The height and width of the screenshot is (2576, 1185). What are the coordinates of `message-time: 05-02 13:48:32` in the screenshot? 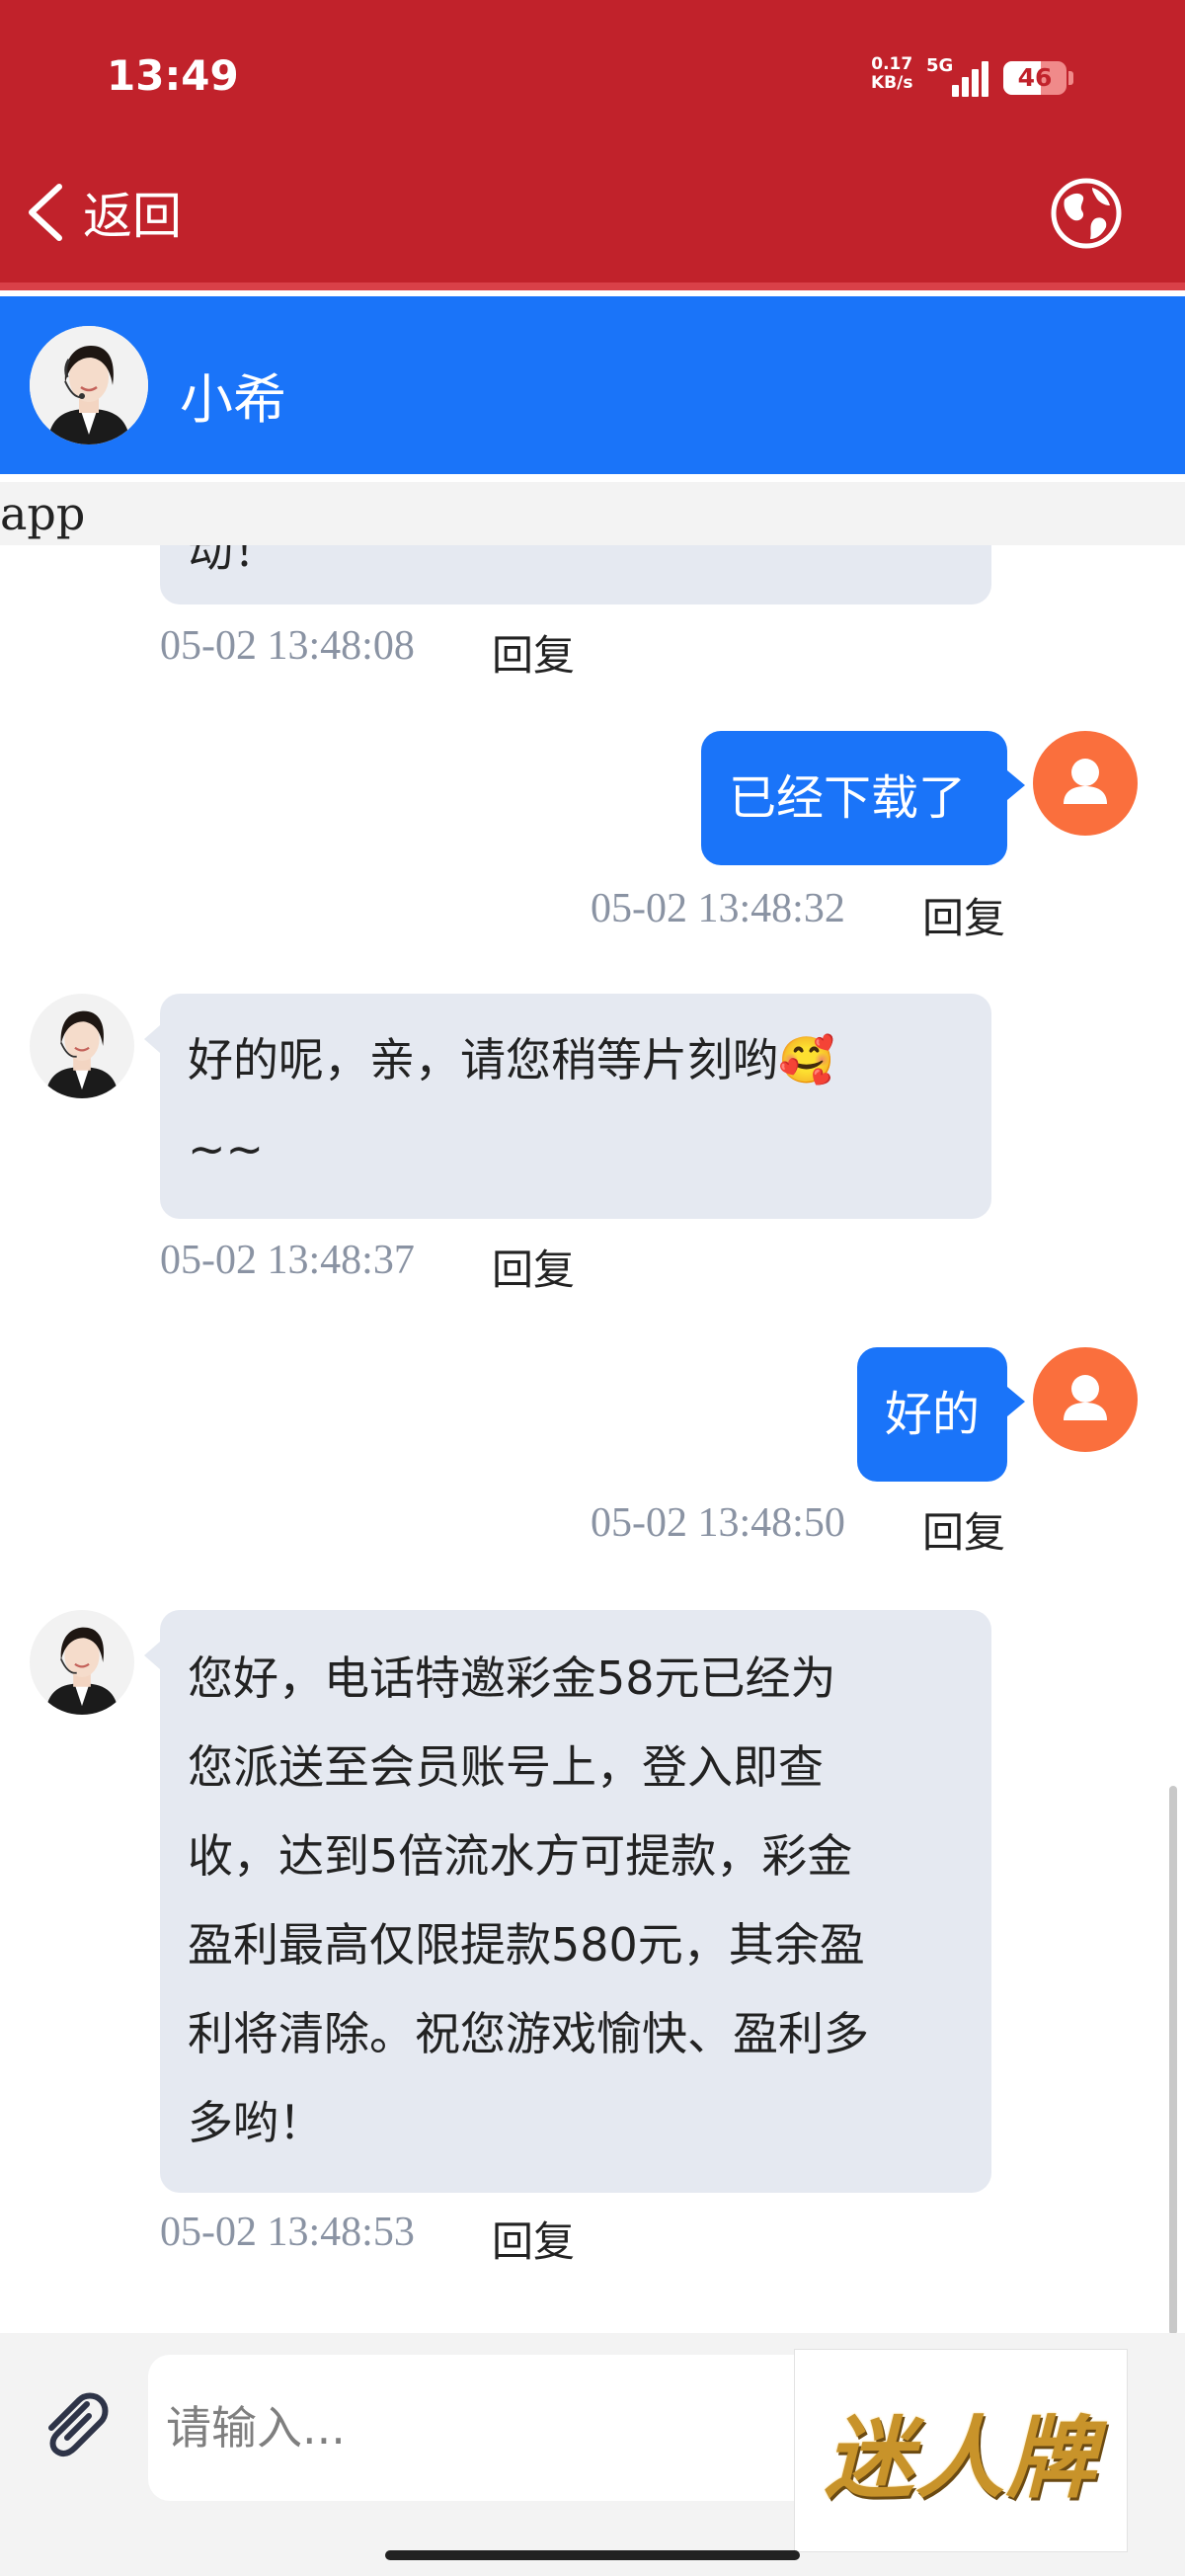 It's located at (718, 908).